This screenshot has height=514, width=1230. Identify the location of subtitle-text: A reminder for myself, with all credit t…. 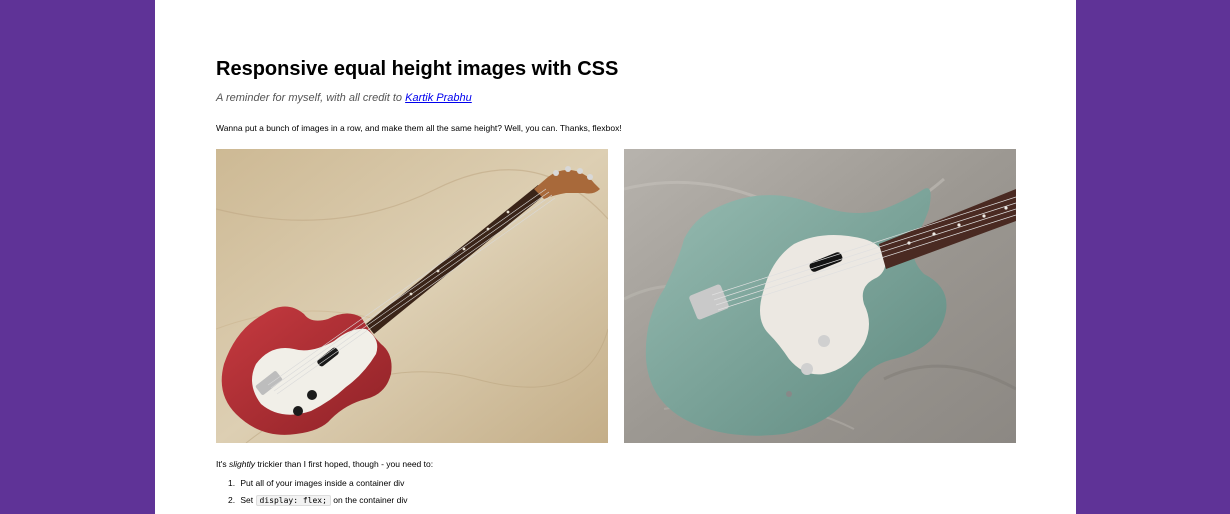
(311, 98).